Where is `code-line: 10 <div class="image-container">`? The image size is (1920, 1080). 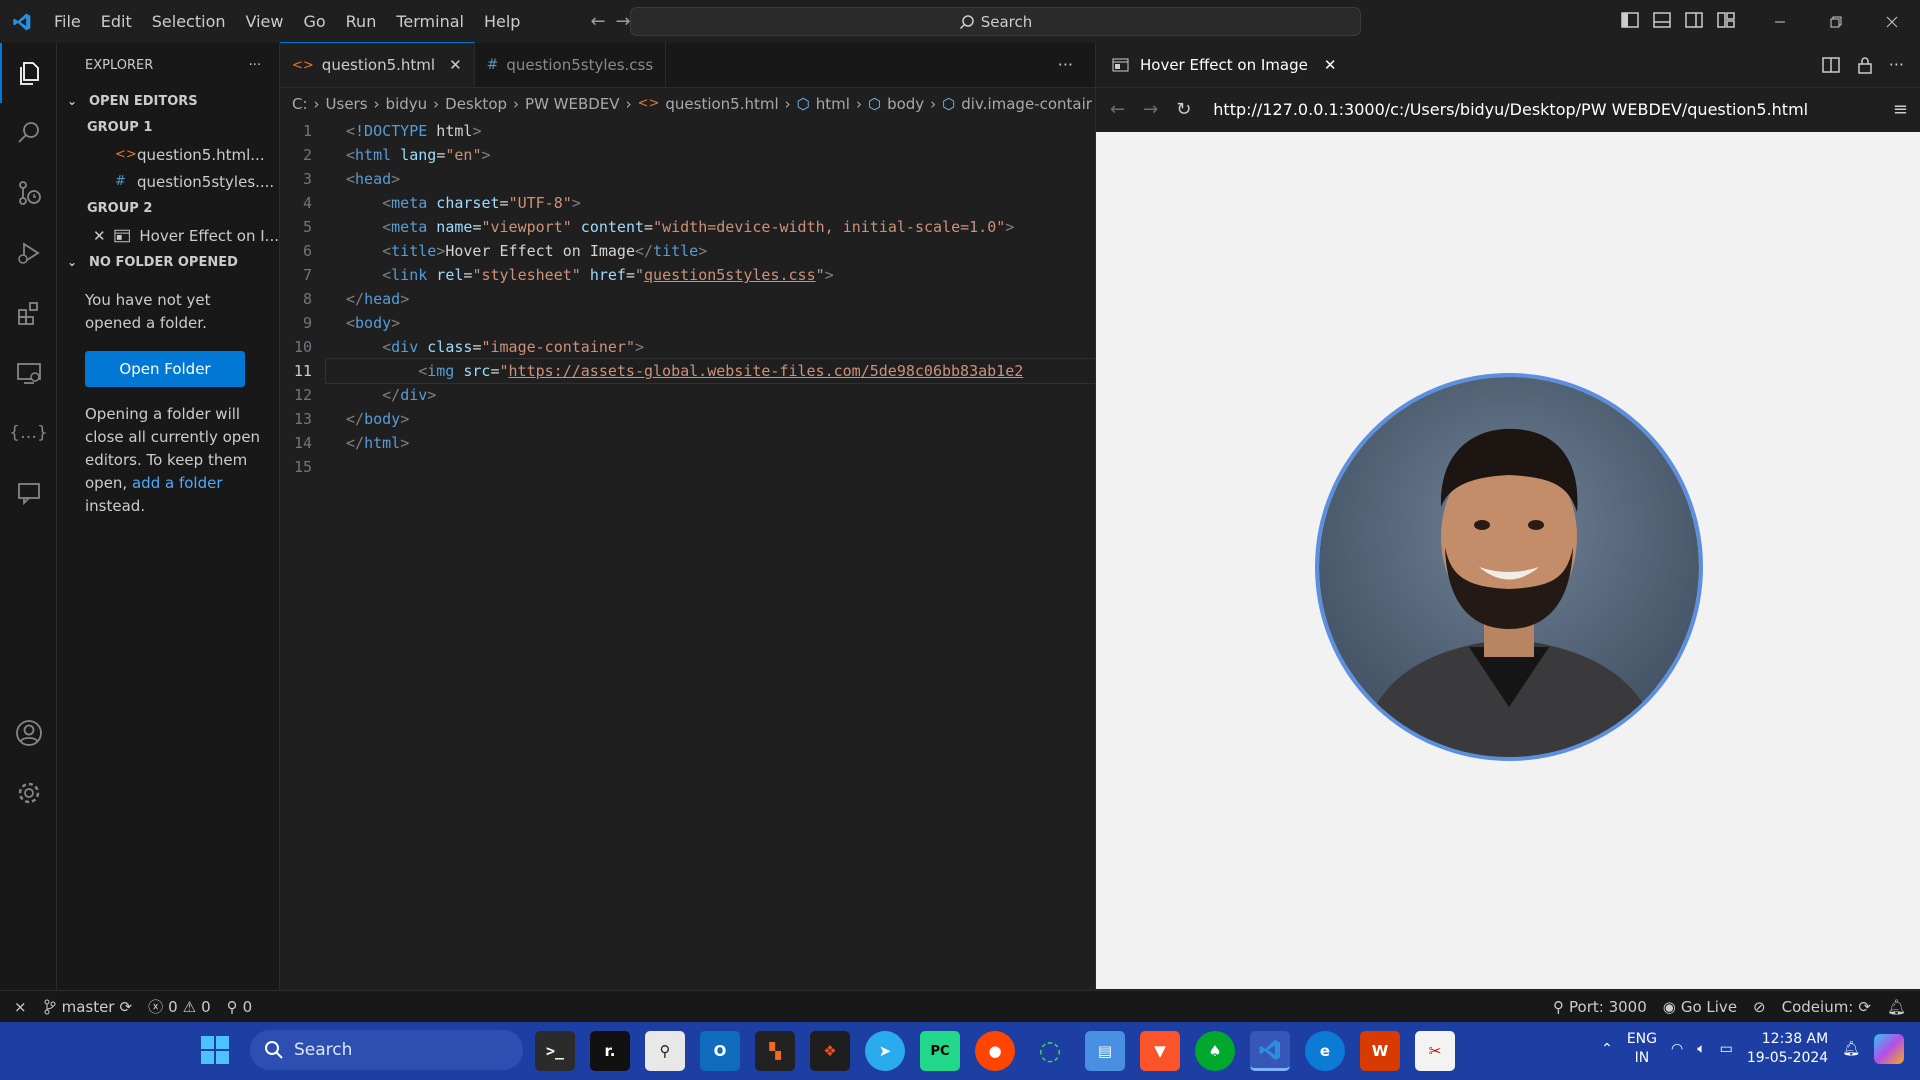
code-line: 10 <div class="image-container"> is located at coordinates (687, 347).